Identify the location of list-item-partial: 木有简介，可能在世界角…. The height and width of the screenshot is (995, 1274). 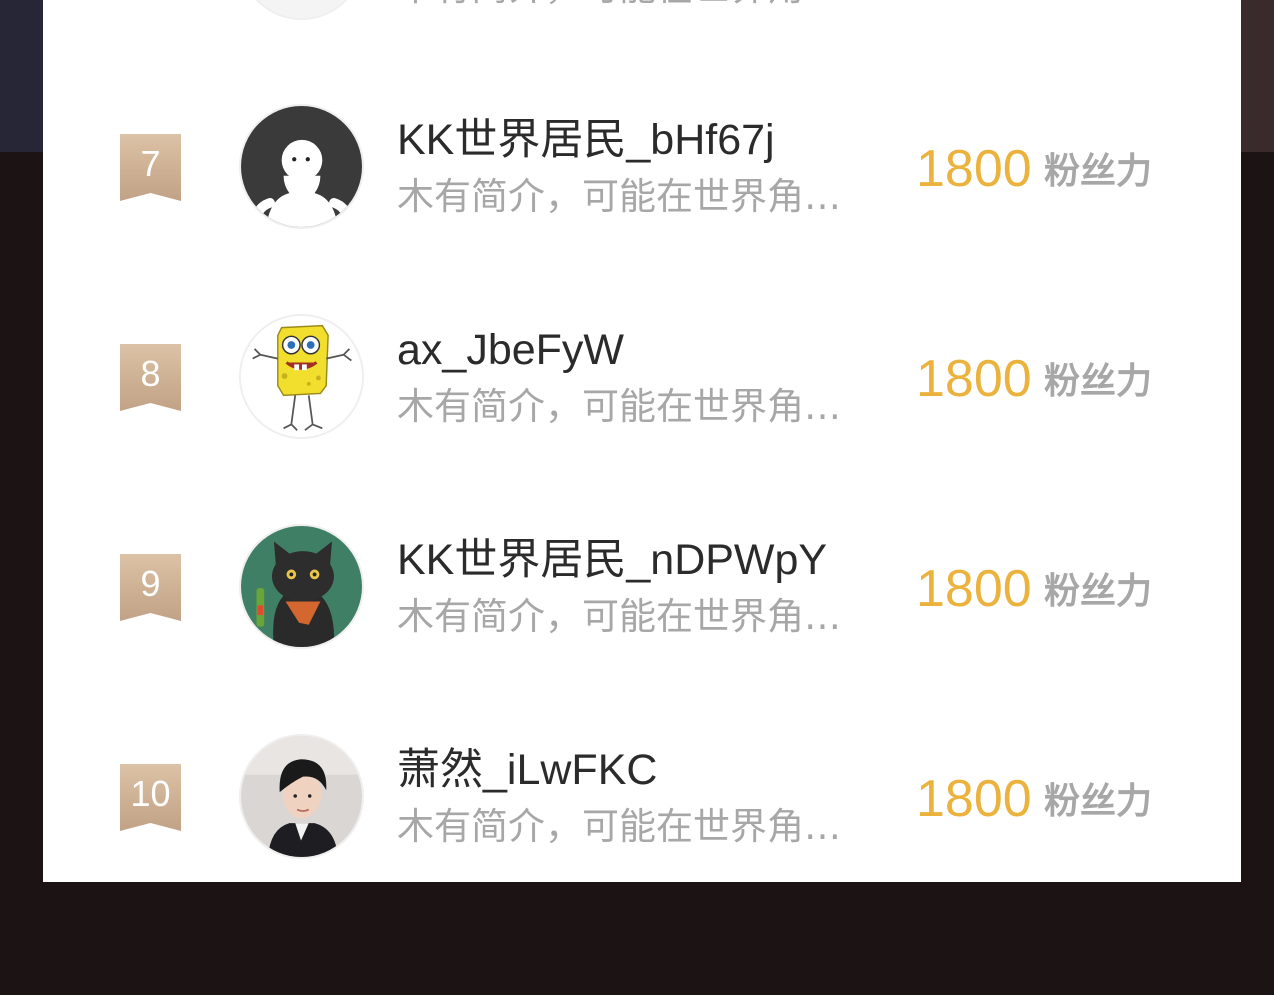
(642, 52).